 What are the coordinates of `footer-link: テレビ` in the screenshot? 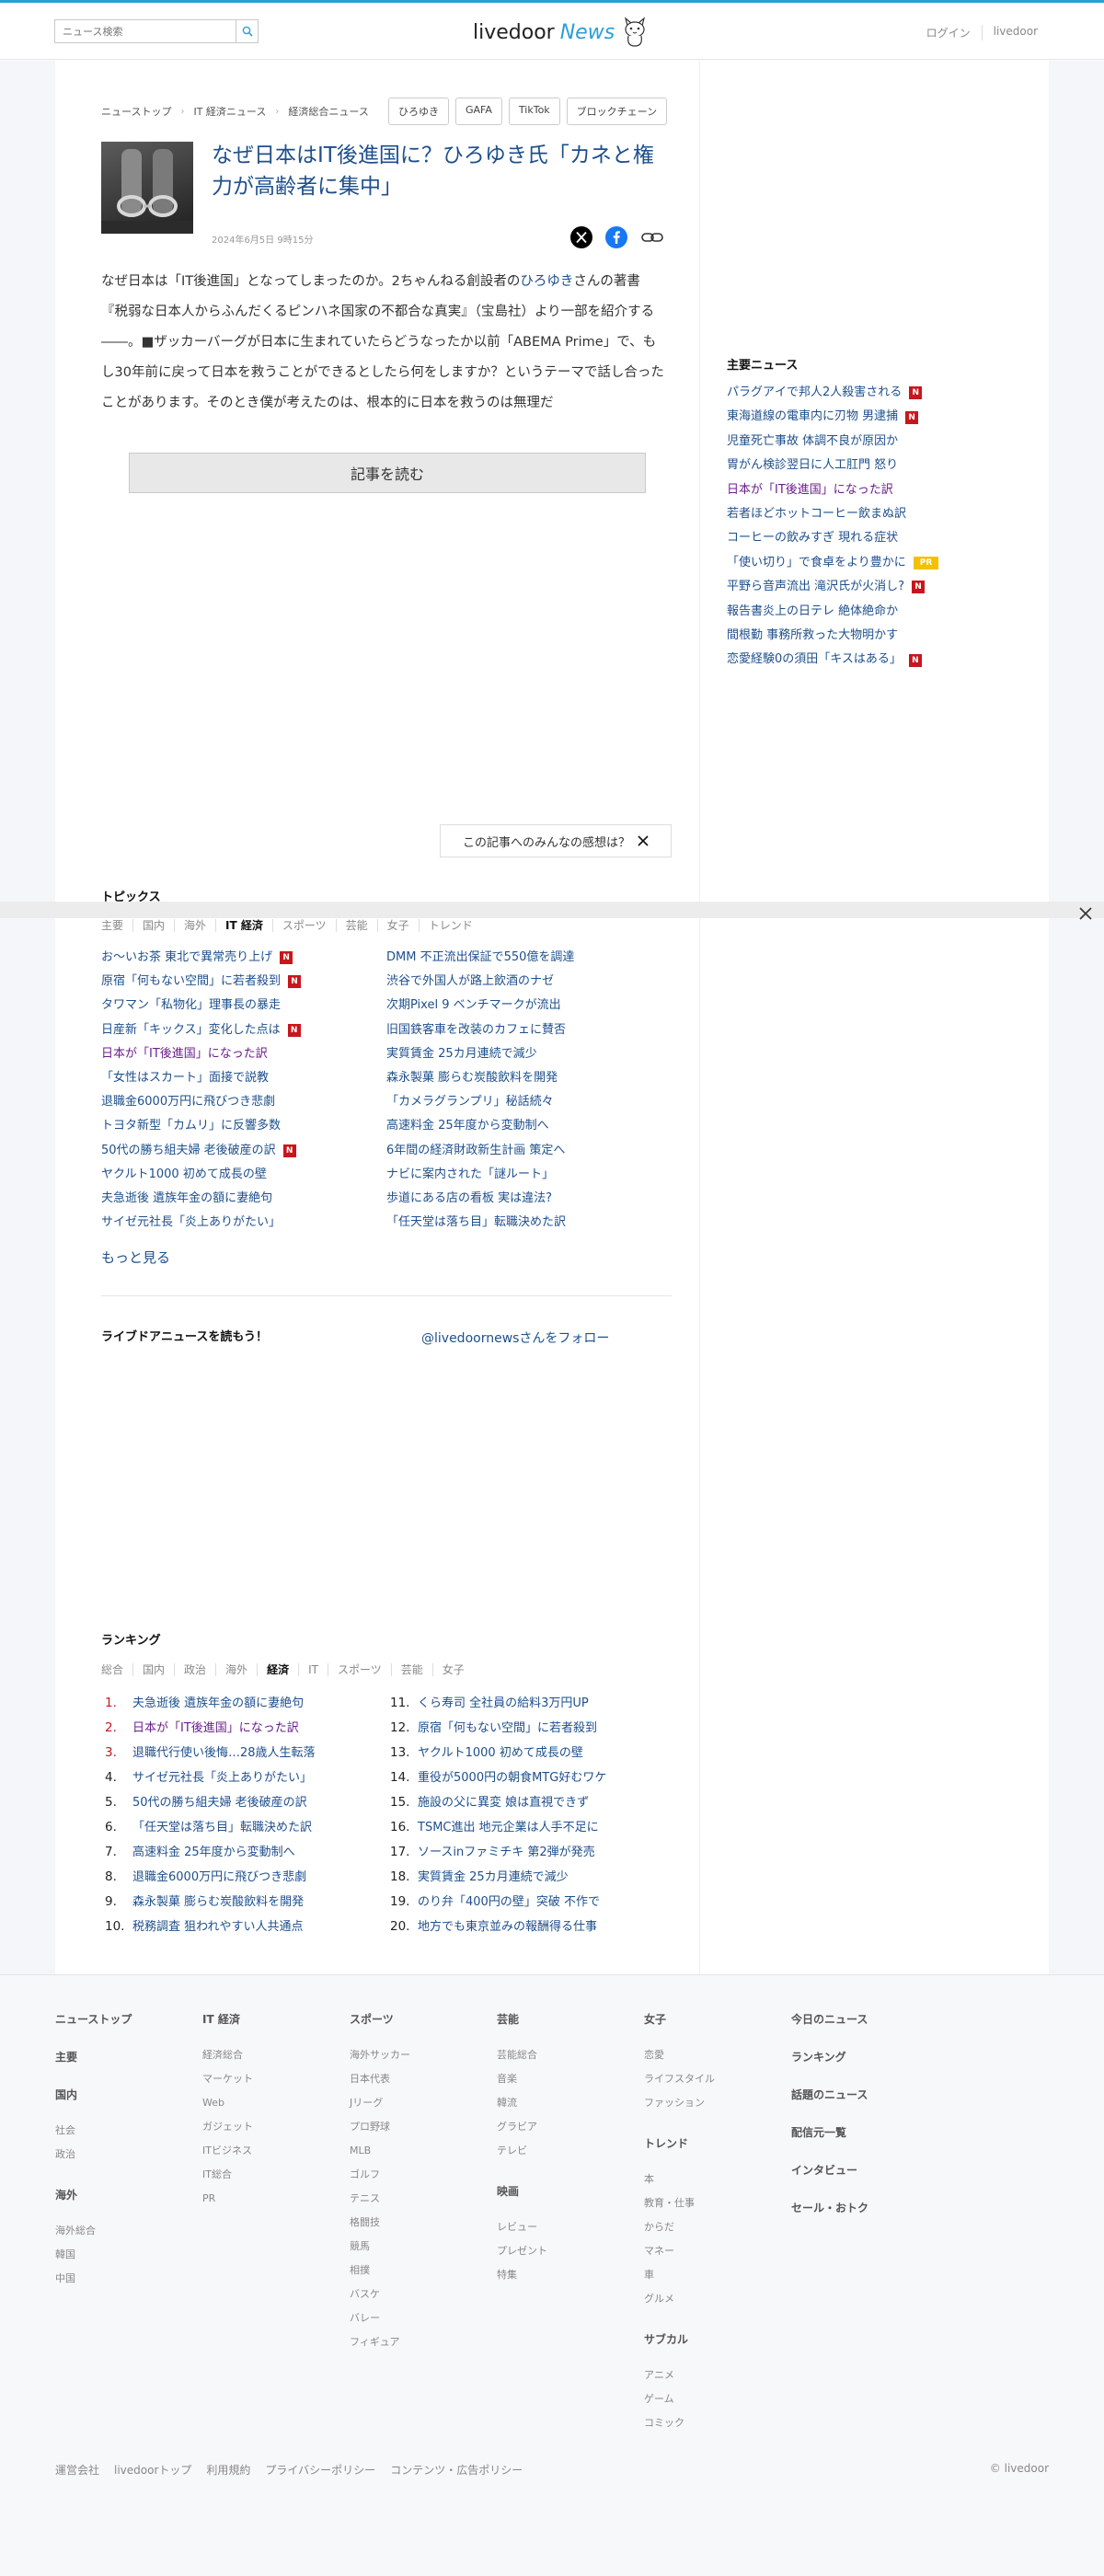 It's located at (522, 2151).